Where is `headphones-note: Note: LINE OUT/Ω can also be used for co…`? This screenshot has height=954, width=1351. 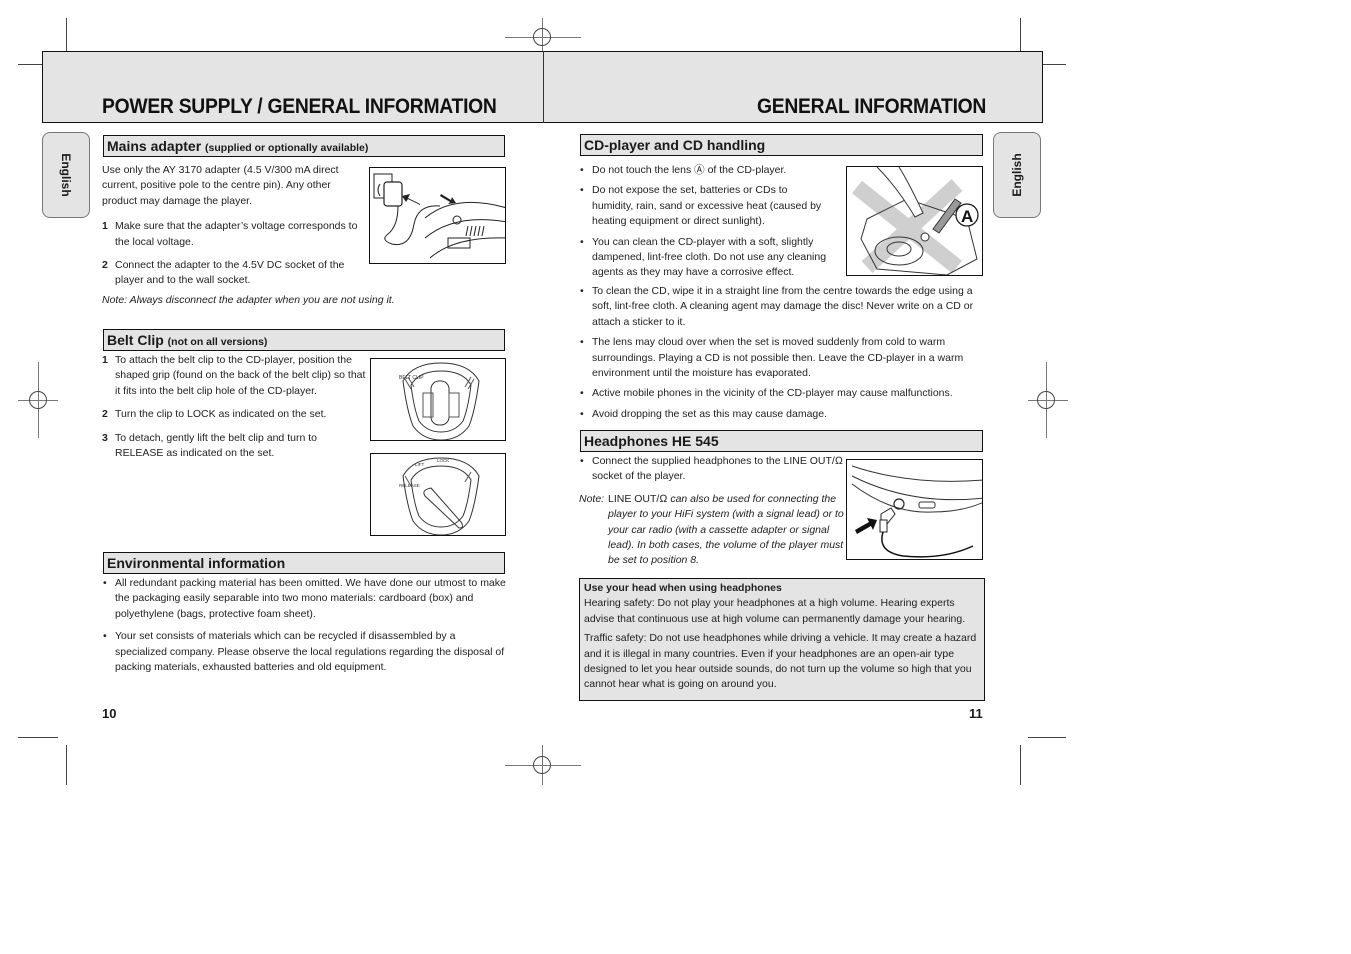
headphones-note: Note: LINE OUT/Ω can also be used for co… is located at coordinates (712, 530).